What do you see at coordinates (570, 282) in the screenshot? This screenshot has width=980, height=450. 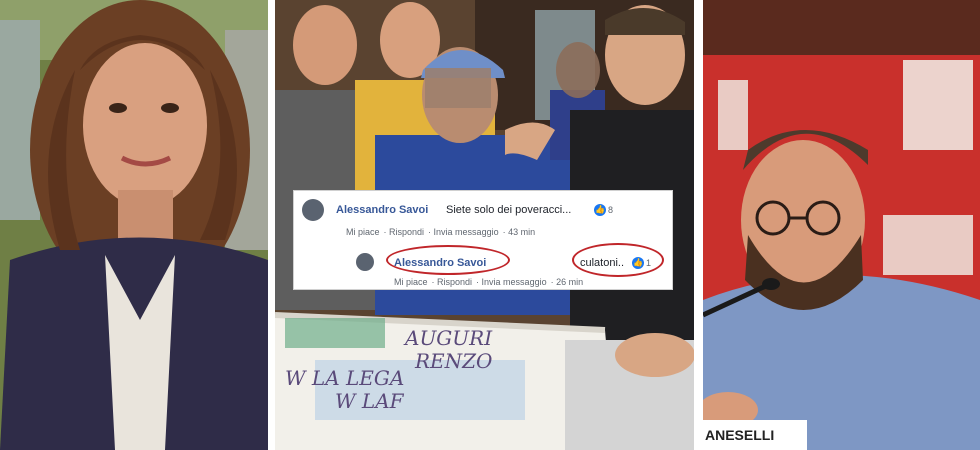 I see `timestamp: 26 min` at bounding box center [570, 282].